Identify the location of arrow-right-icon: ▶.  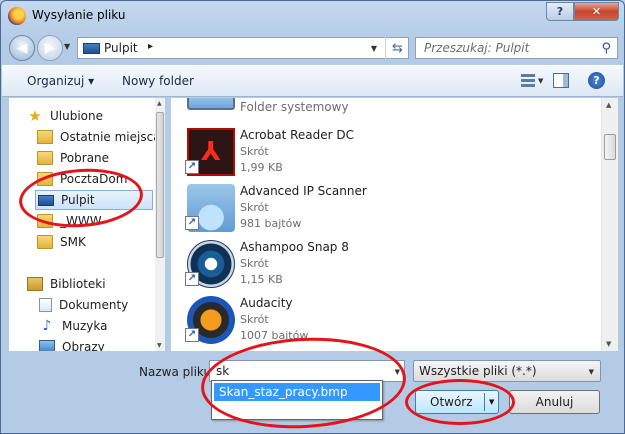
(50, 48).